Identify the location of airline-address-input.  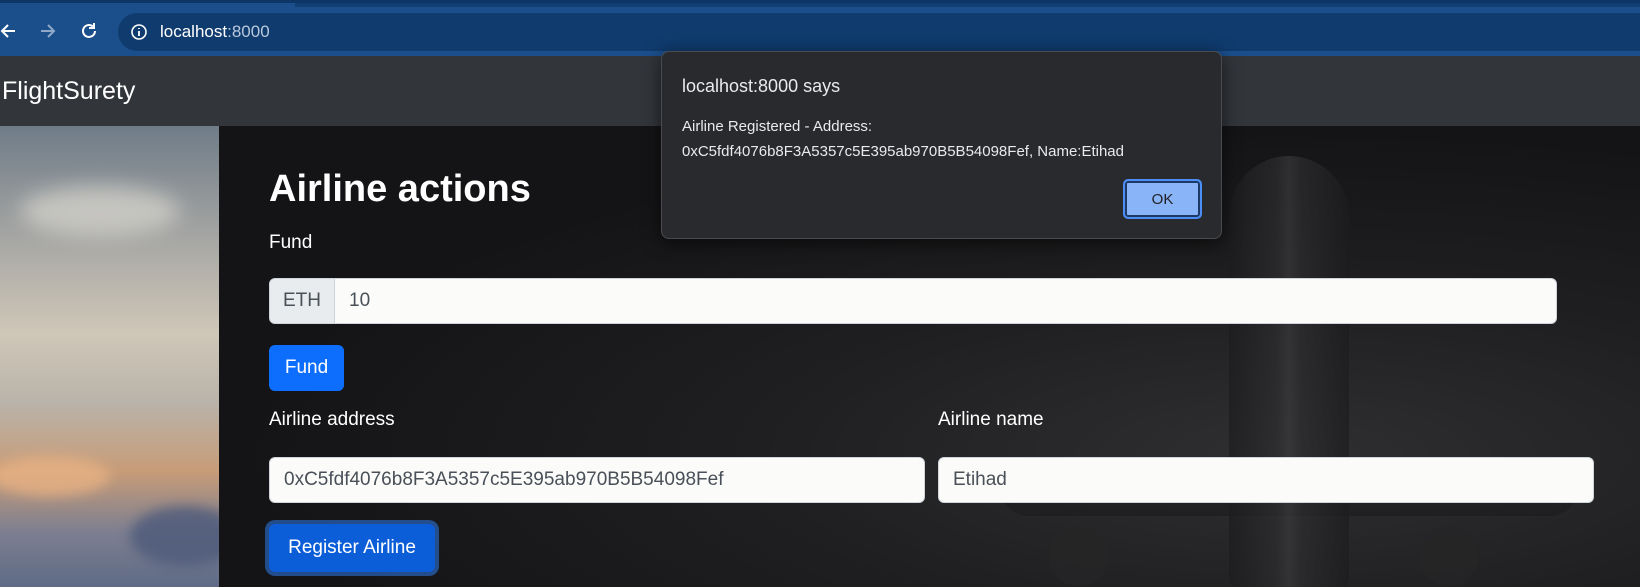
(597, 480).